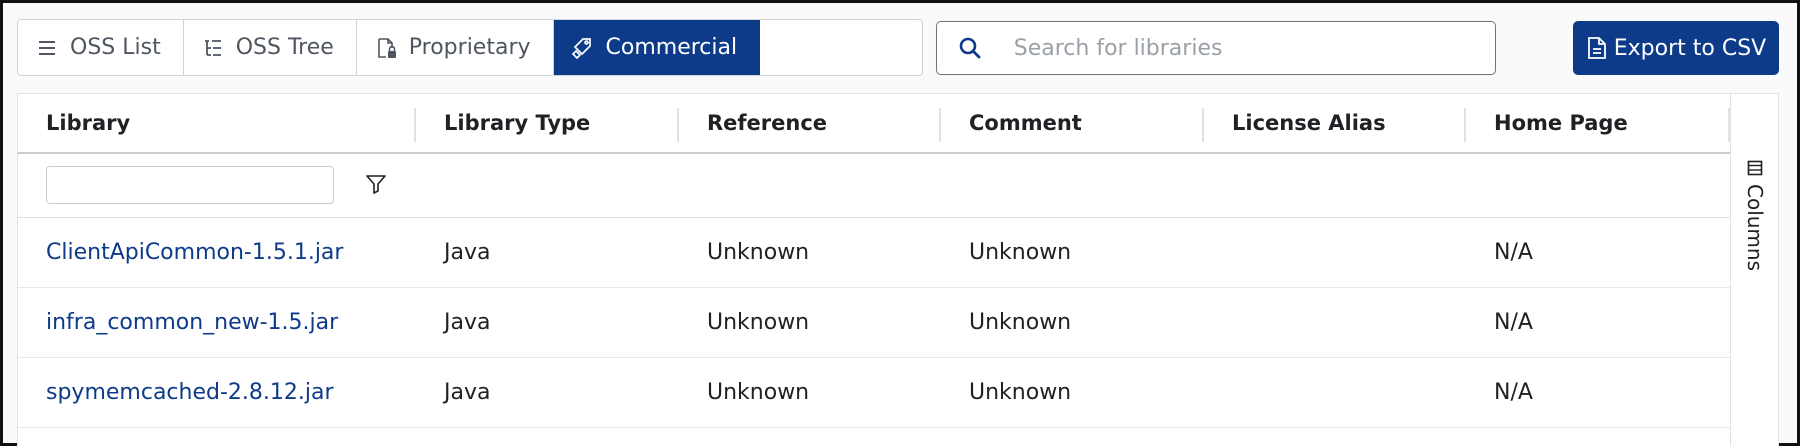  I want to click on column-header-reference: Reference, so click(810, 123).